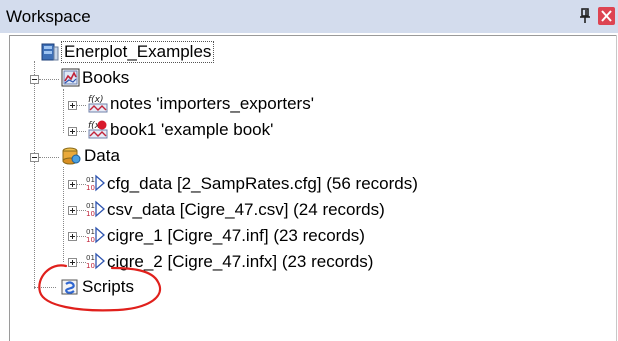  I want to click on panel-titlebar: Workspace, so click(309, 16).